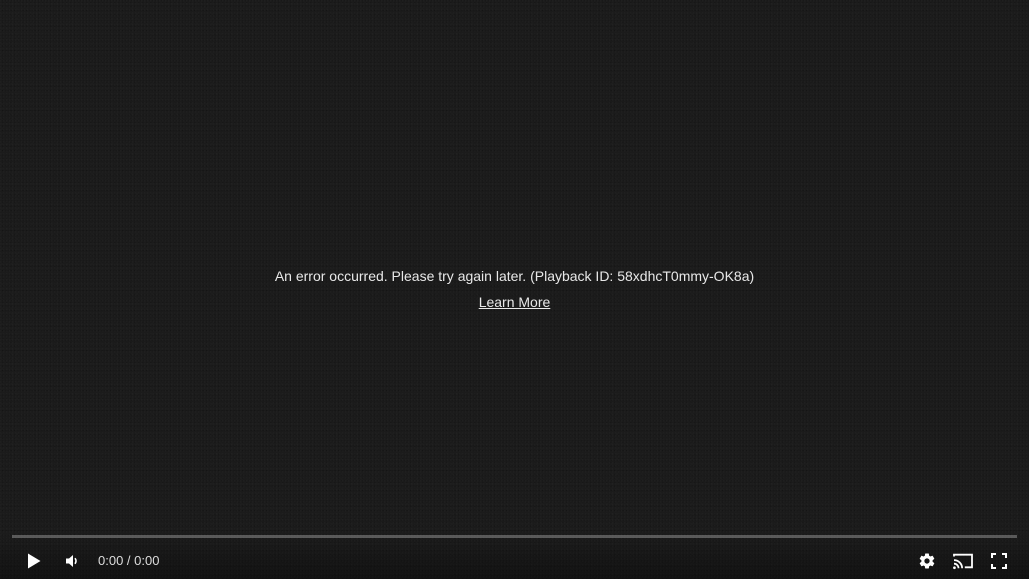 This screenshot has height=579, width=1029. I want to click on gear-icon, so click(927, 561).